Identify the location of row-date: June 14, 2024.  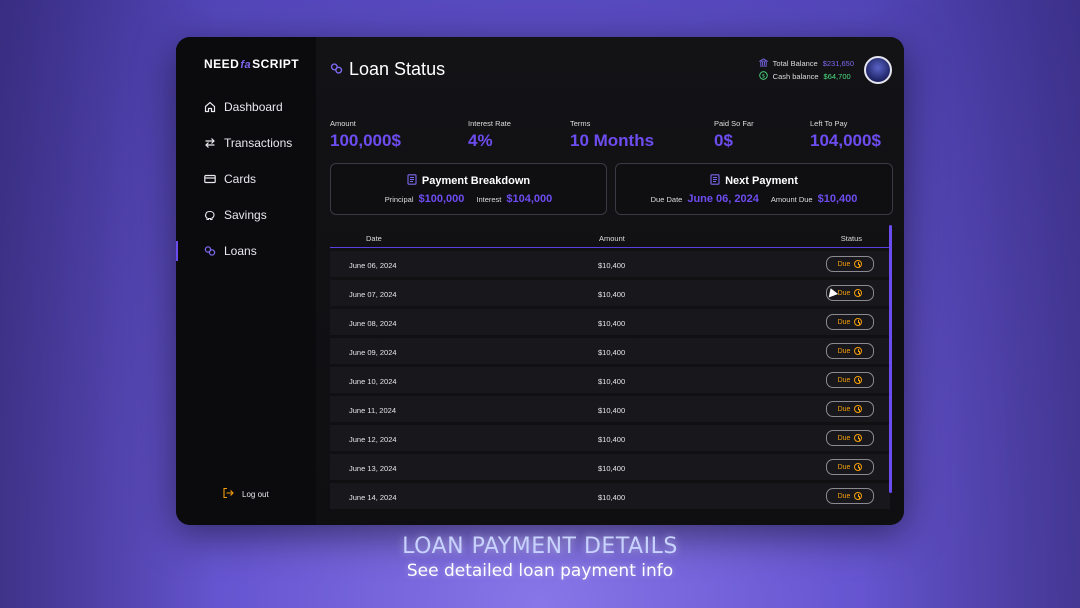
(373, 497).